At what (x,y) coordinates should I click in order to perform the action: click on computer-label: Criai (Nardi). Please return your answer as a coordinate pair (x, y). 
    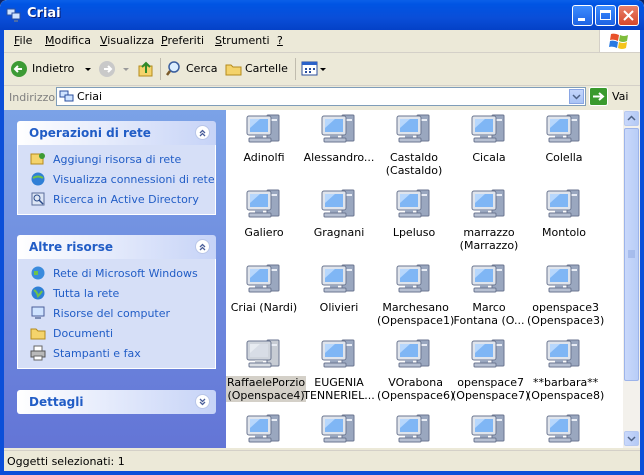
    Looking at the image, I should click on (264, 307).